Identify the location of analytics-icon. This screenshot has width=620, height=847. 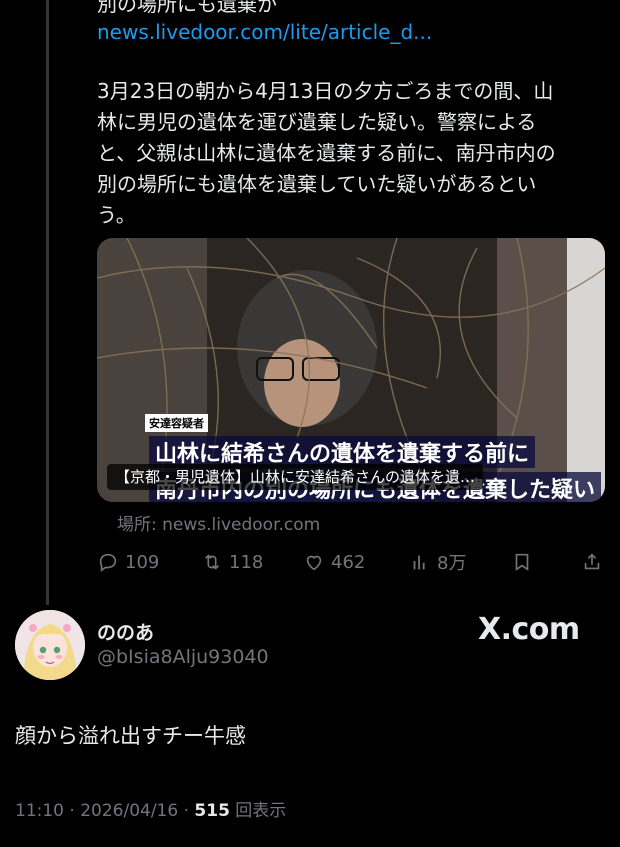
(419, 562).